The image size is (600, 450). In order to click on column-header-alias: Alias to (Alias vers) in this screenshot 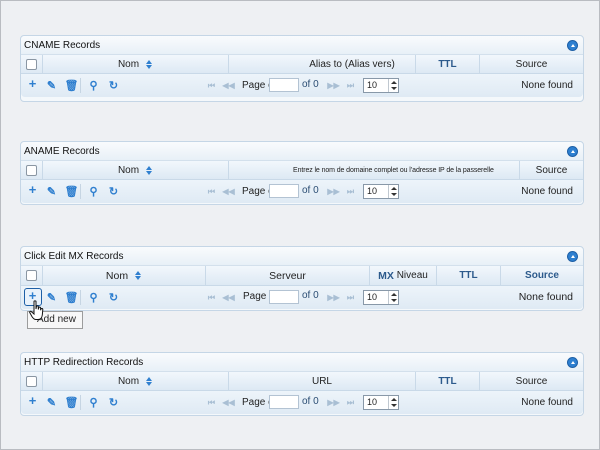, I will do `click(322, 64)`.